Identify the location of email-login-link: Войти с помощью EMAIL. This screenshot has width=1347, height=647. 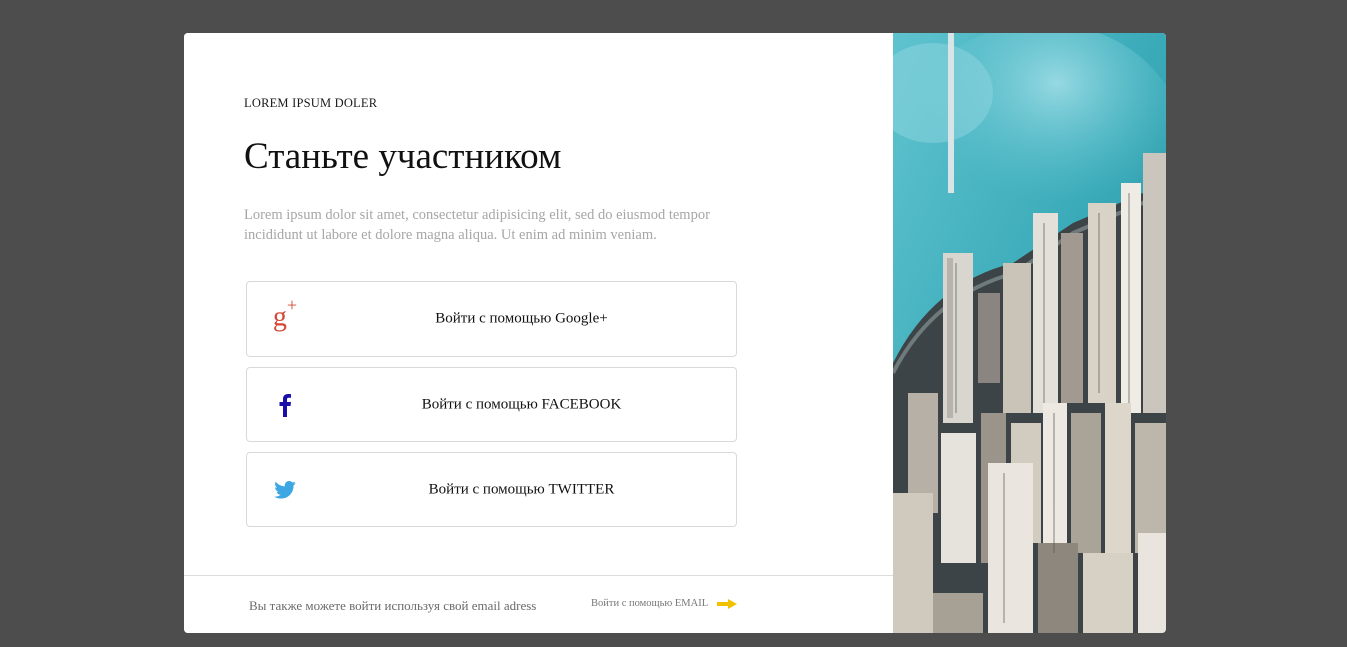
(664, 603).